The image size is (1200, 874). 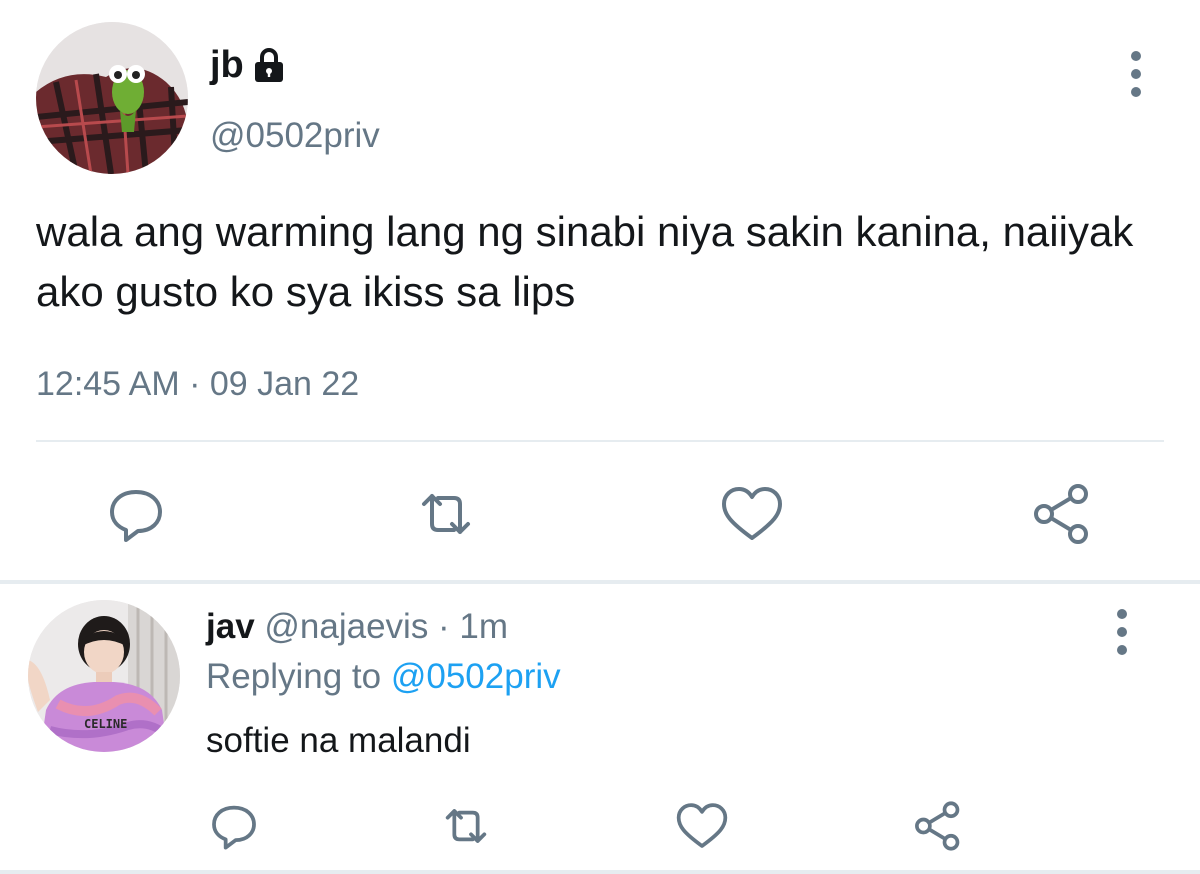 What do you see at coordinates (600, 582) in the screenshot?
I see `tweet-separator` at bounding box center [600, 582].